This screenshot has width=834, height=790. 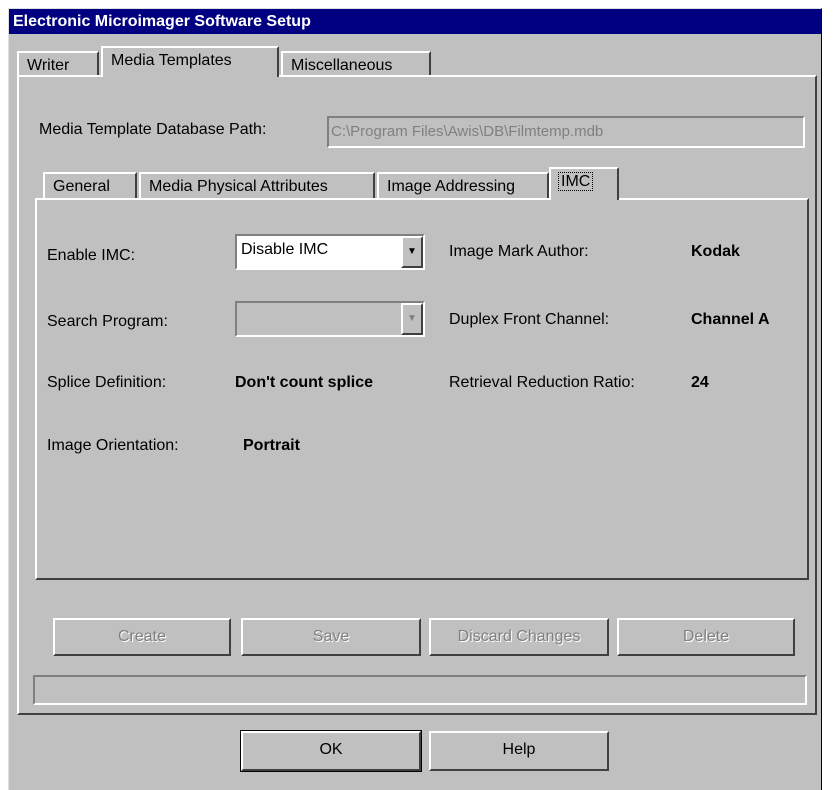 I want to click on tab-media-templates: Media Templates, so click(x=190, y=61).